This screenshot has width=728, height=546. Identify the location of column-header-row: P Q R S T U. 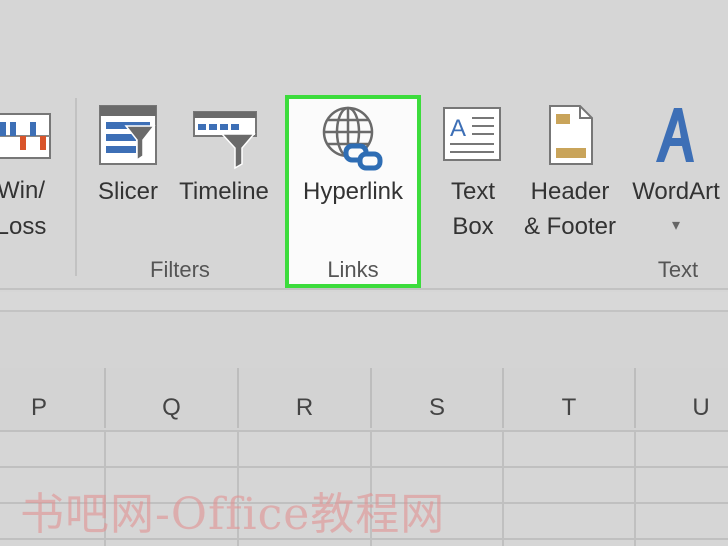
(364, 399).